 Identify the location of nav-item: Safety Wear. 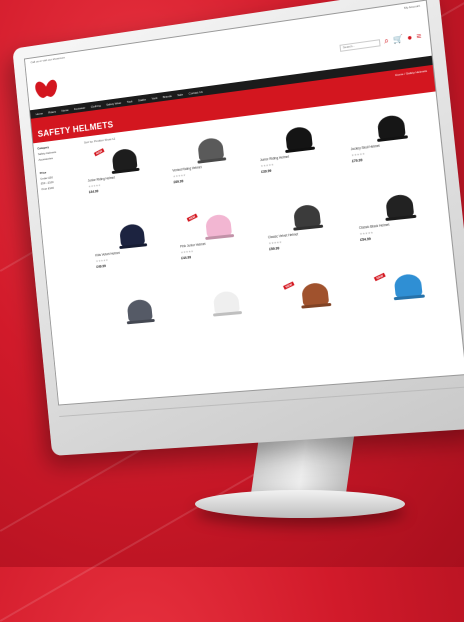
(113, 103).